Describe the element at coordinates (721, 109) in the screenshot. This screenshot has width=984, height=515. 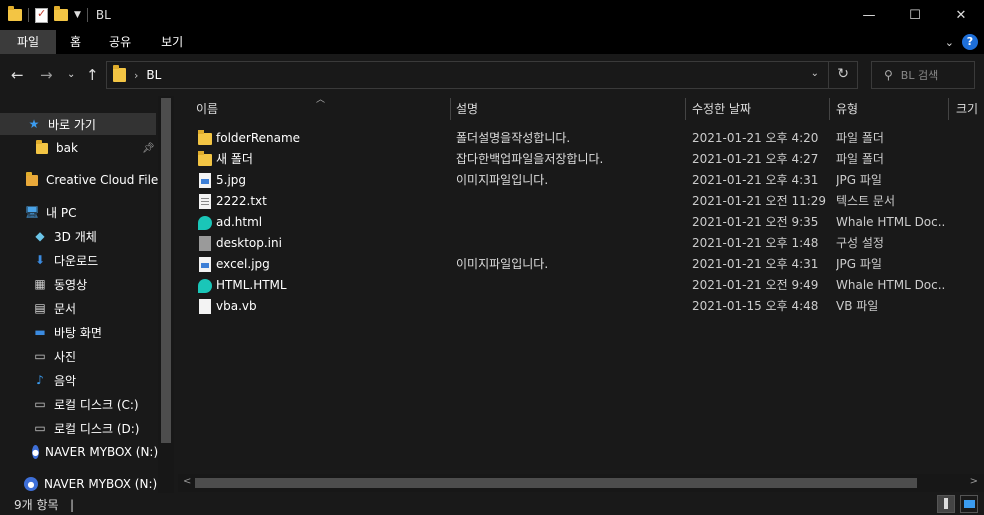
I see `column-header-date: 수정한 날짜` at that location.